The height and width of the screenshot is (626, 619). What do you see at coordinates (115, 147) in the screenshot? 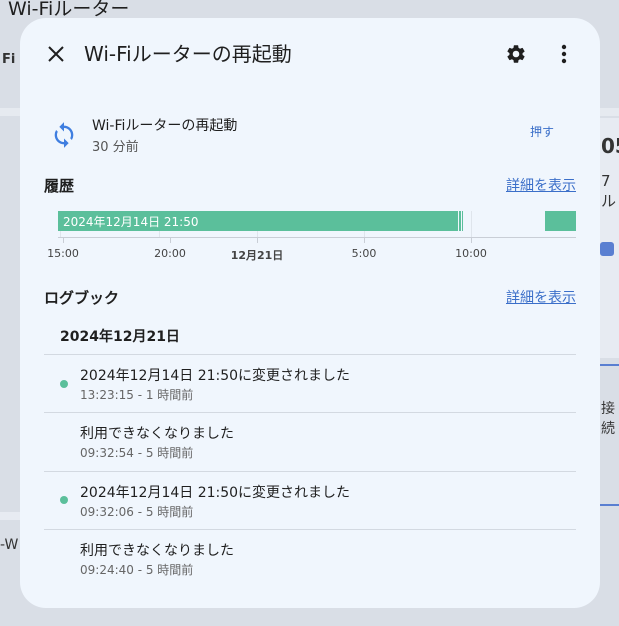
I see `entity-last-changed: 30 分前` at bounding box center [115, 147].